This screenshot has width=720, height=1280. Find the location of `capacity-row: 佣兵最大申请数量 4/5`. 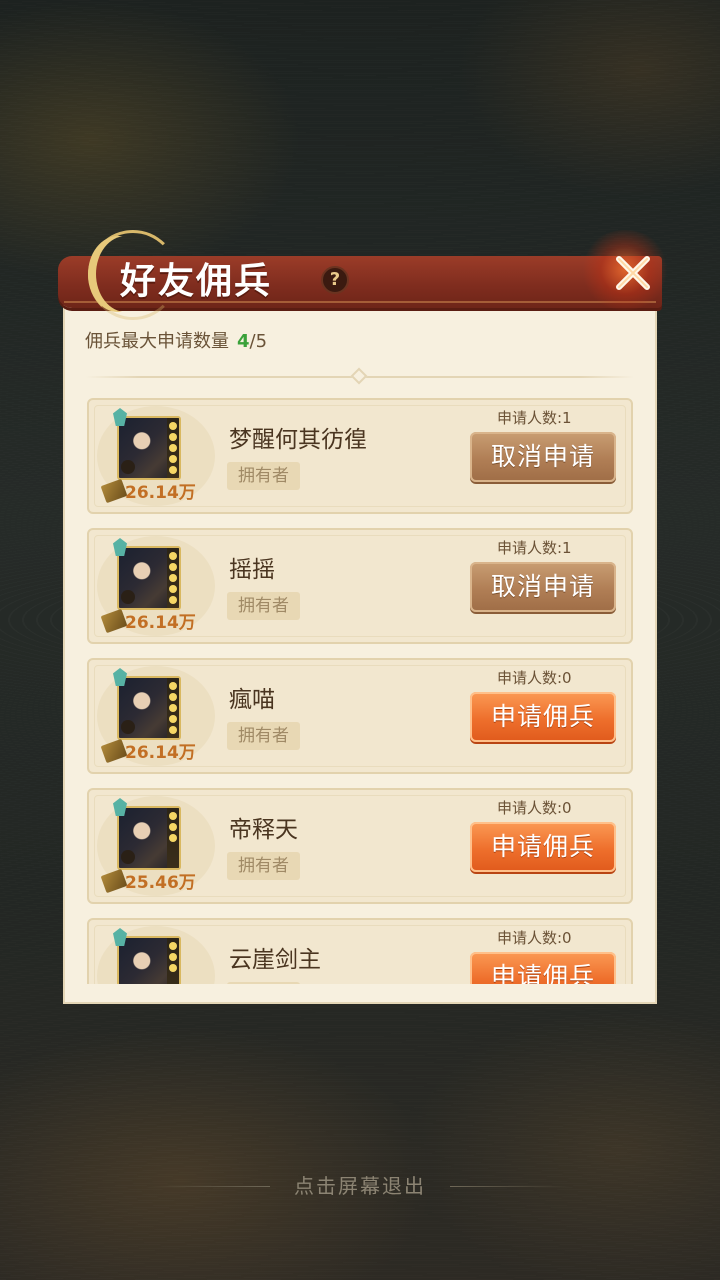

capacity-row: 佣兵最大申请数量 4/5 is located at coordinates (176, 342).